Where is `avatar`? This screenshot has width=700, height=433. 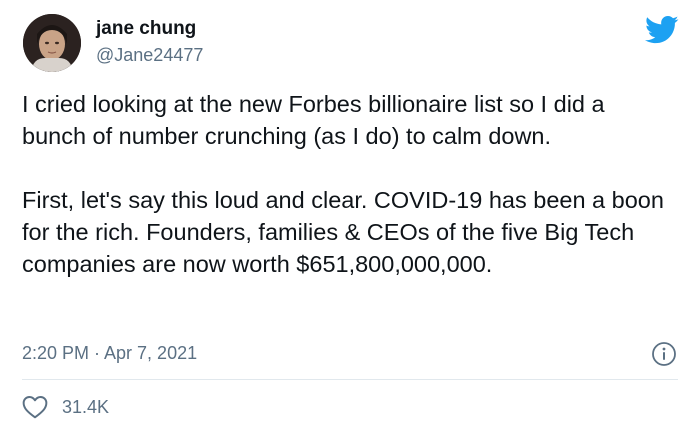 avatar is located at coordinates (52, 43).